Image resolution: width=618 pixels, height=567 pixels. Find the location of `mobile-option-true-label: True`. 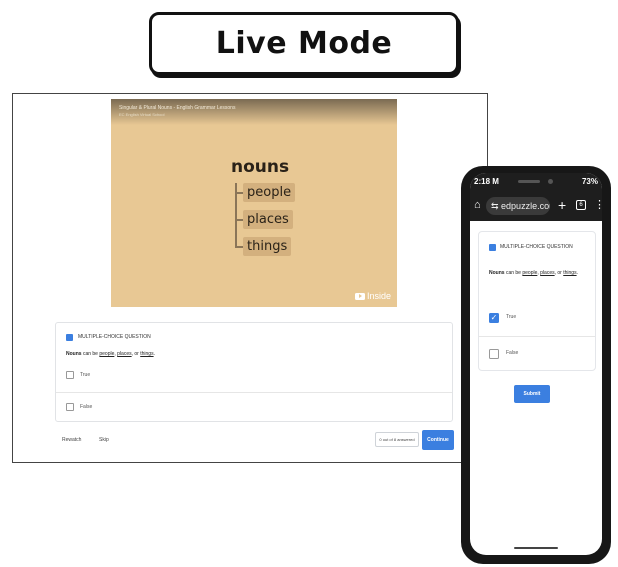

mobile-option-true-label: True is located at coordinates (511, 317).